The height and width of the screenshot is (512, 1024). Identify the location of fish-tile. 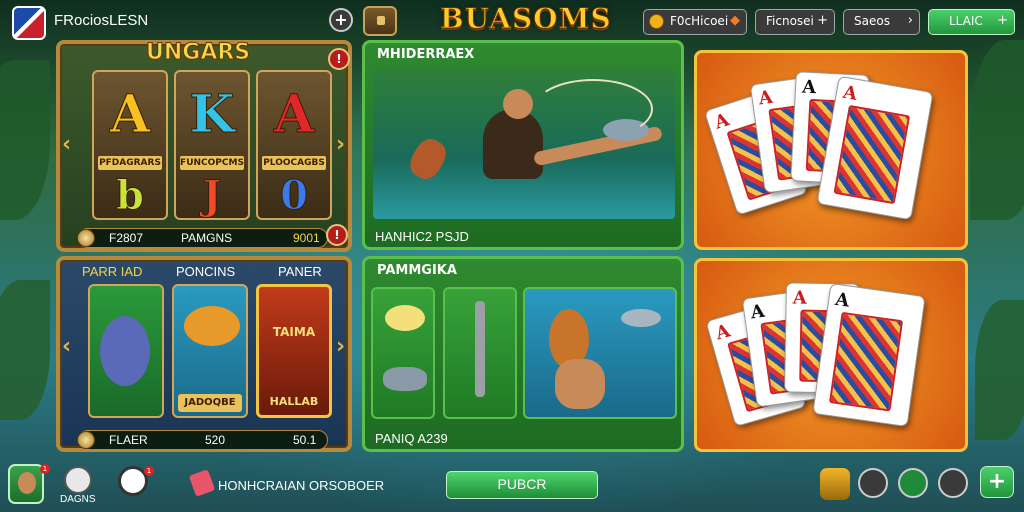
(126, 351).